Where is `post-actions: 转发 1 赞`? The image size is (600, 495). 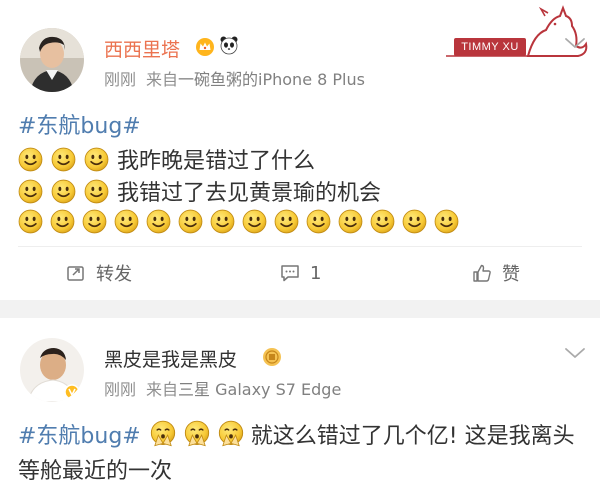 post-actions: 转发 1 赞 is located at coordinates (300, 273).